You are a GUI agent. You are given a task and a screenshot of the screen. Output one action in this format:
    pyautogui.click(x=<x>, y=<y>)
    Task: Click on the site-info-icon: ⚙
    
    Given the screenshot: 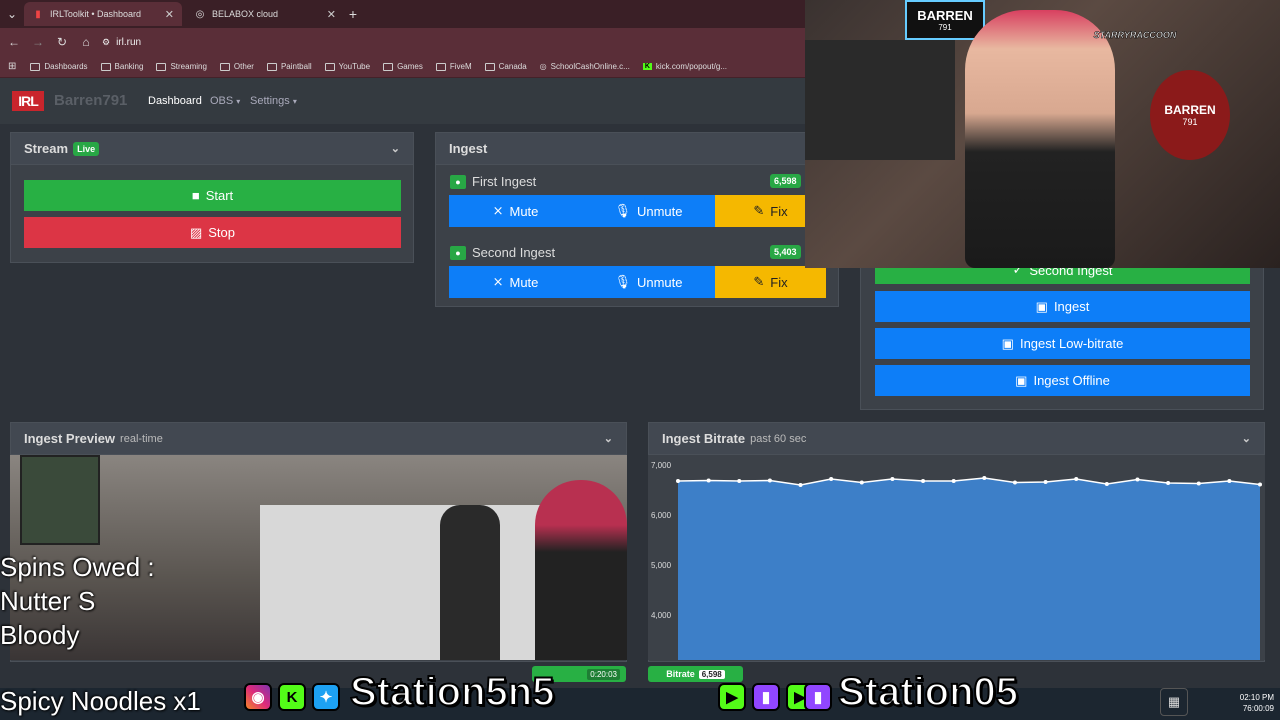 What is the action you would take?
    pyautogui.click(x=106, y=42)
    